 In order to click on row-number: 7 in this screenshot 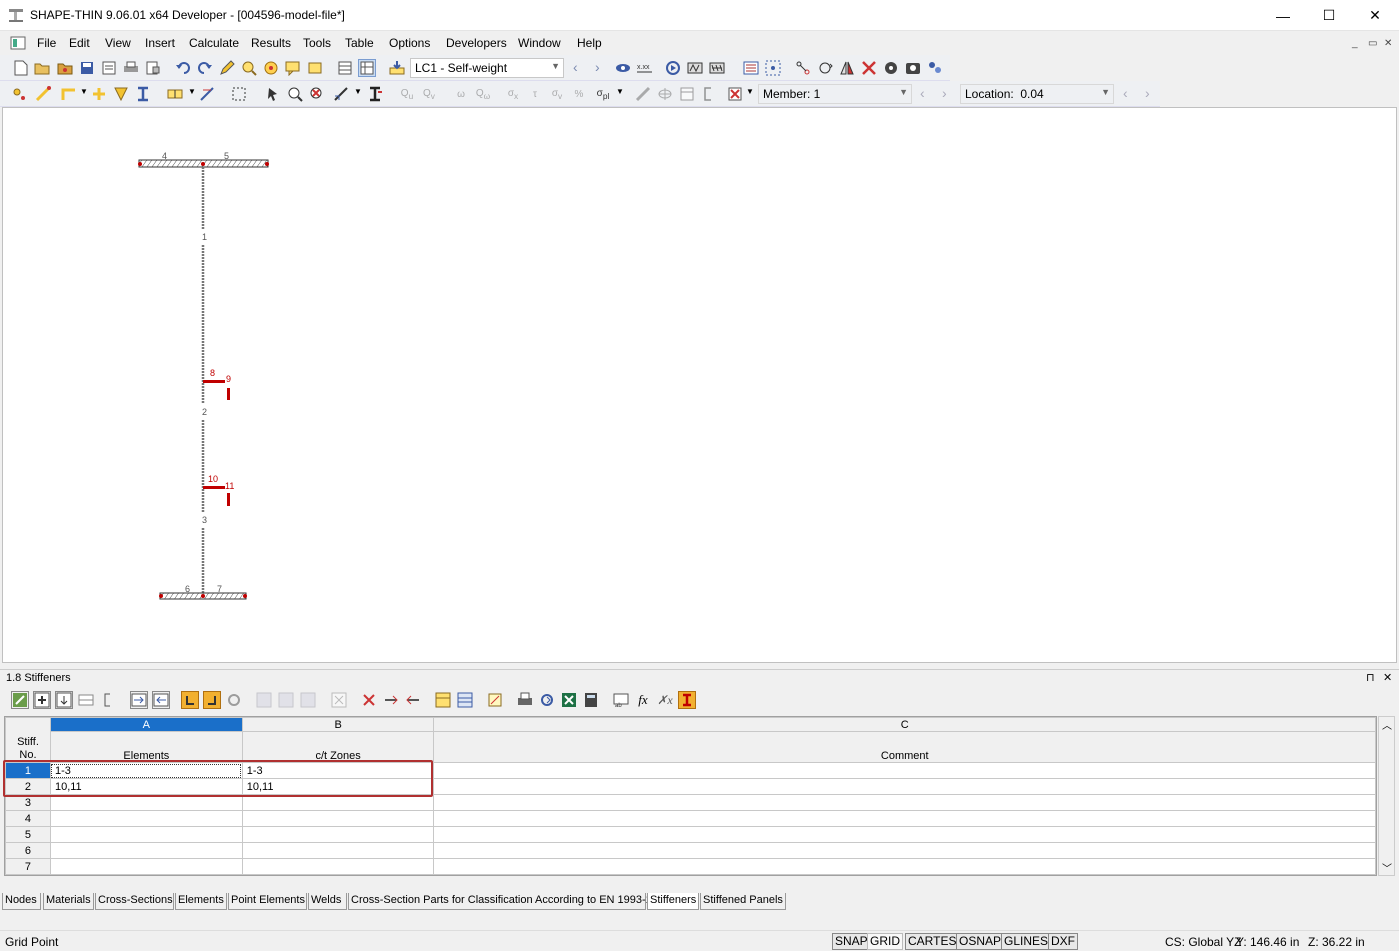, I will do `click(28, 866)`.